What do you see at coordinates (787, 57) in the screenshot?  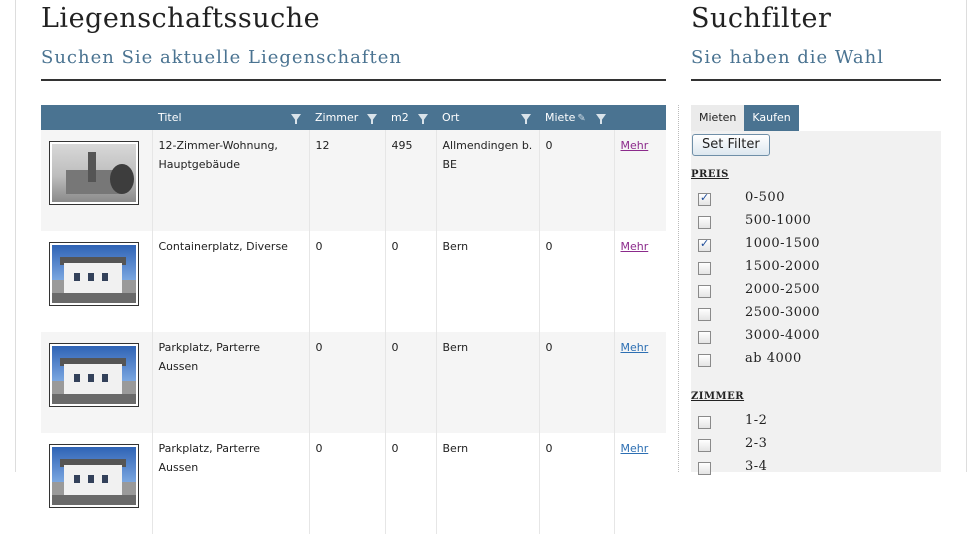 I see `sidebar-subtitle: Sie haben die Wahl` at bounding box center [787, 57].